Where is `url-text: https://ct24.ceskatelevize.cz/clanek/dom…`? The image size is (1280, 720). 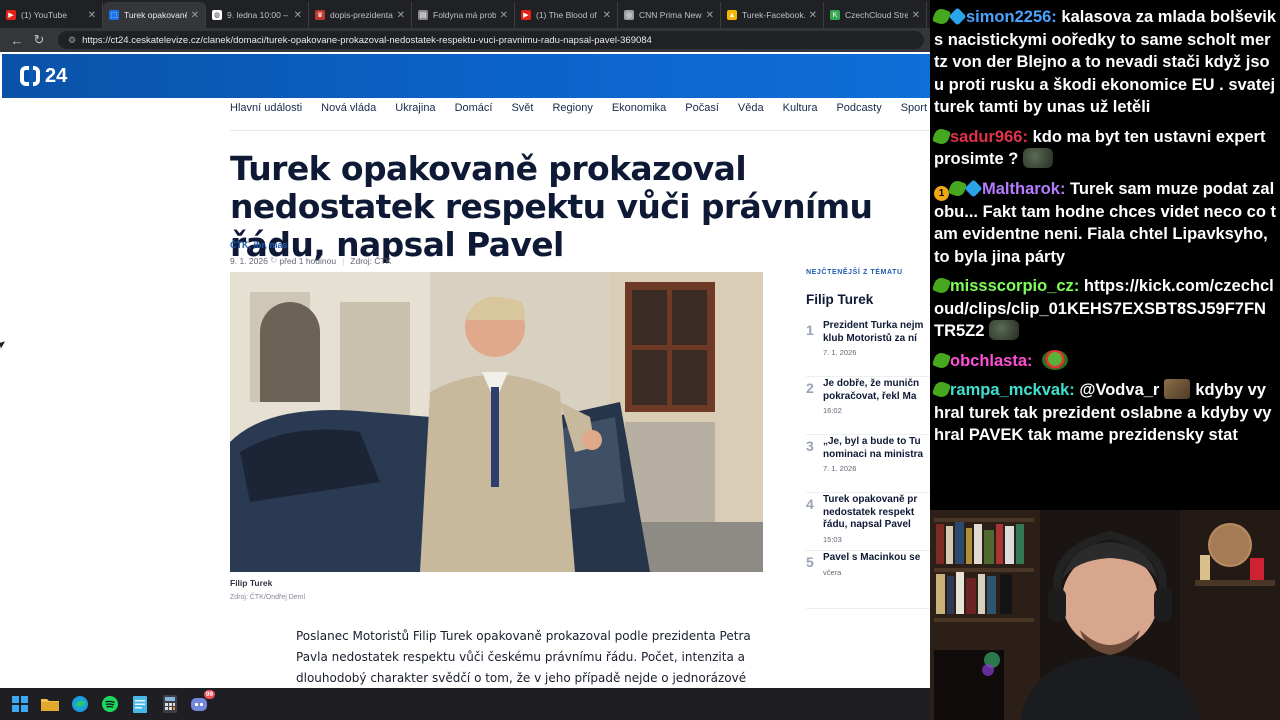 url-text: https://ct24.ceskatelevize.cz/clanek/dom… is located at coordinates (367, 40).